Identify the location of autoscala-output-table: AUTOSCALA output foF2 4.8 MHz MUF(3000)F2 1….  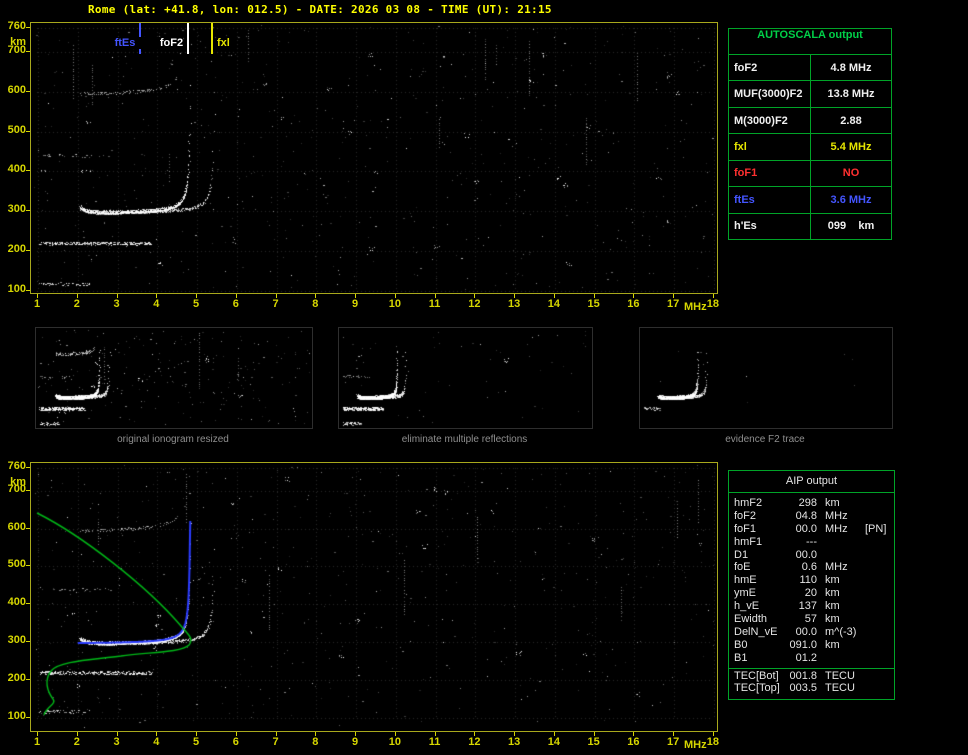
(810, 134).